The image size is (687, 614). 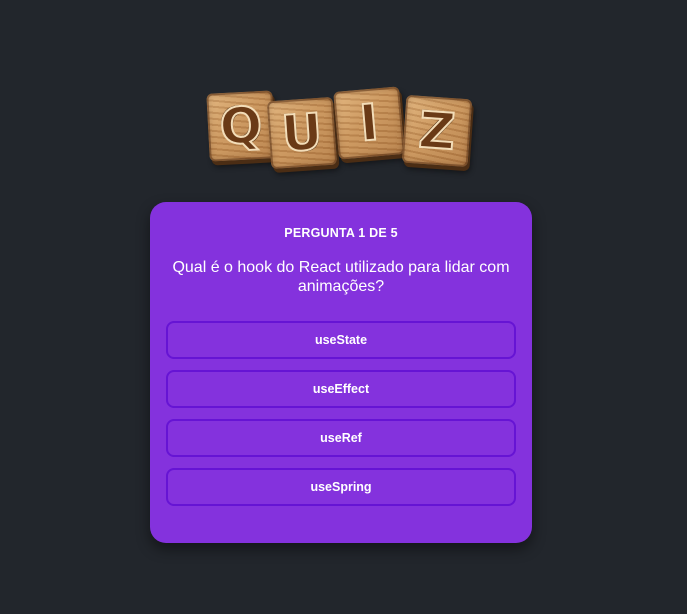 I want to click on logo-tile-u: U, so click(x=302, y=133).